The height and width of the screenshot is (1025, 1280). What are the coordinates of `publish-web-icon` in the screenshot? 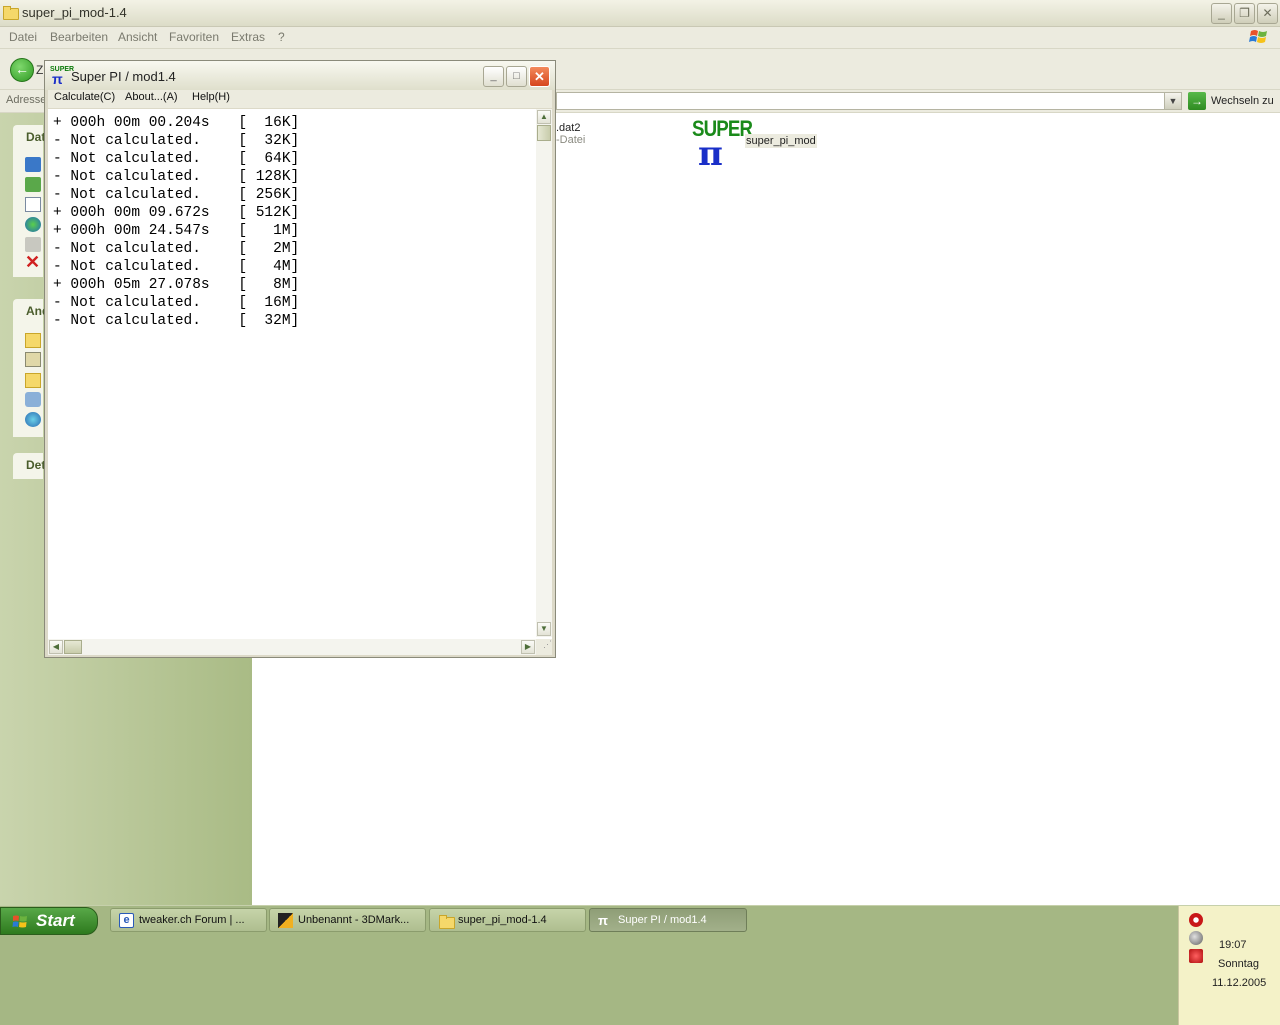 It's located at (33, 224).